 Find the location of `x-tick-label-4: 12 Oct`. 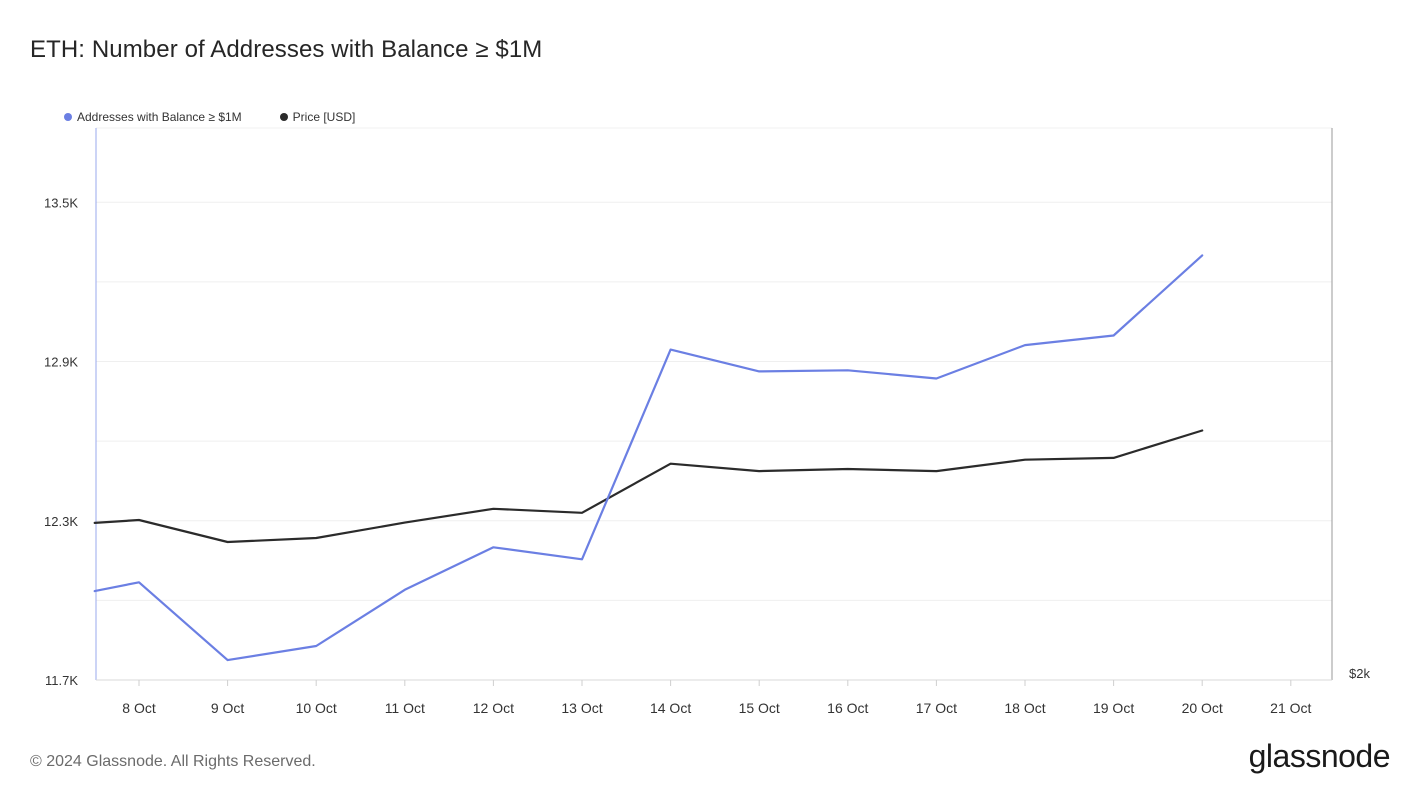

x-tick-label-4: 12 Oct is located at coordinates (493, 708).